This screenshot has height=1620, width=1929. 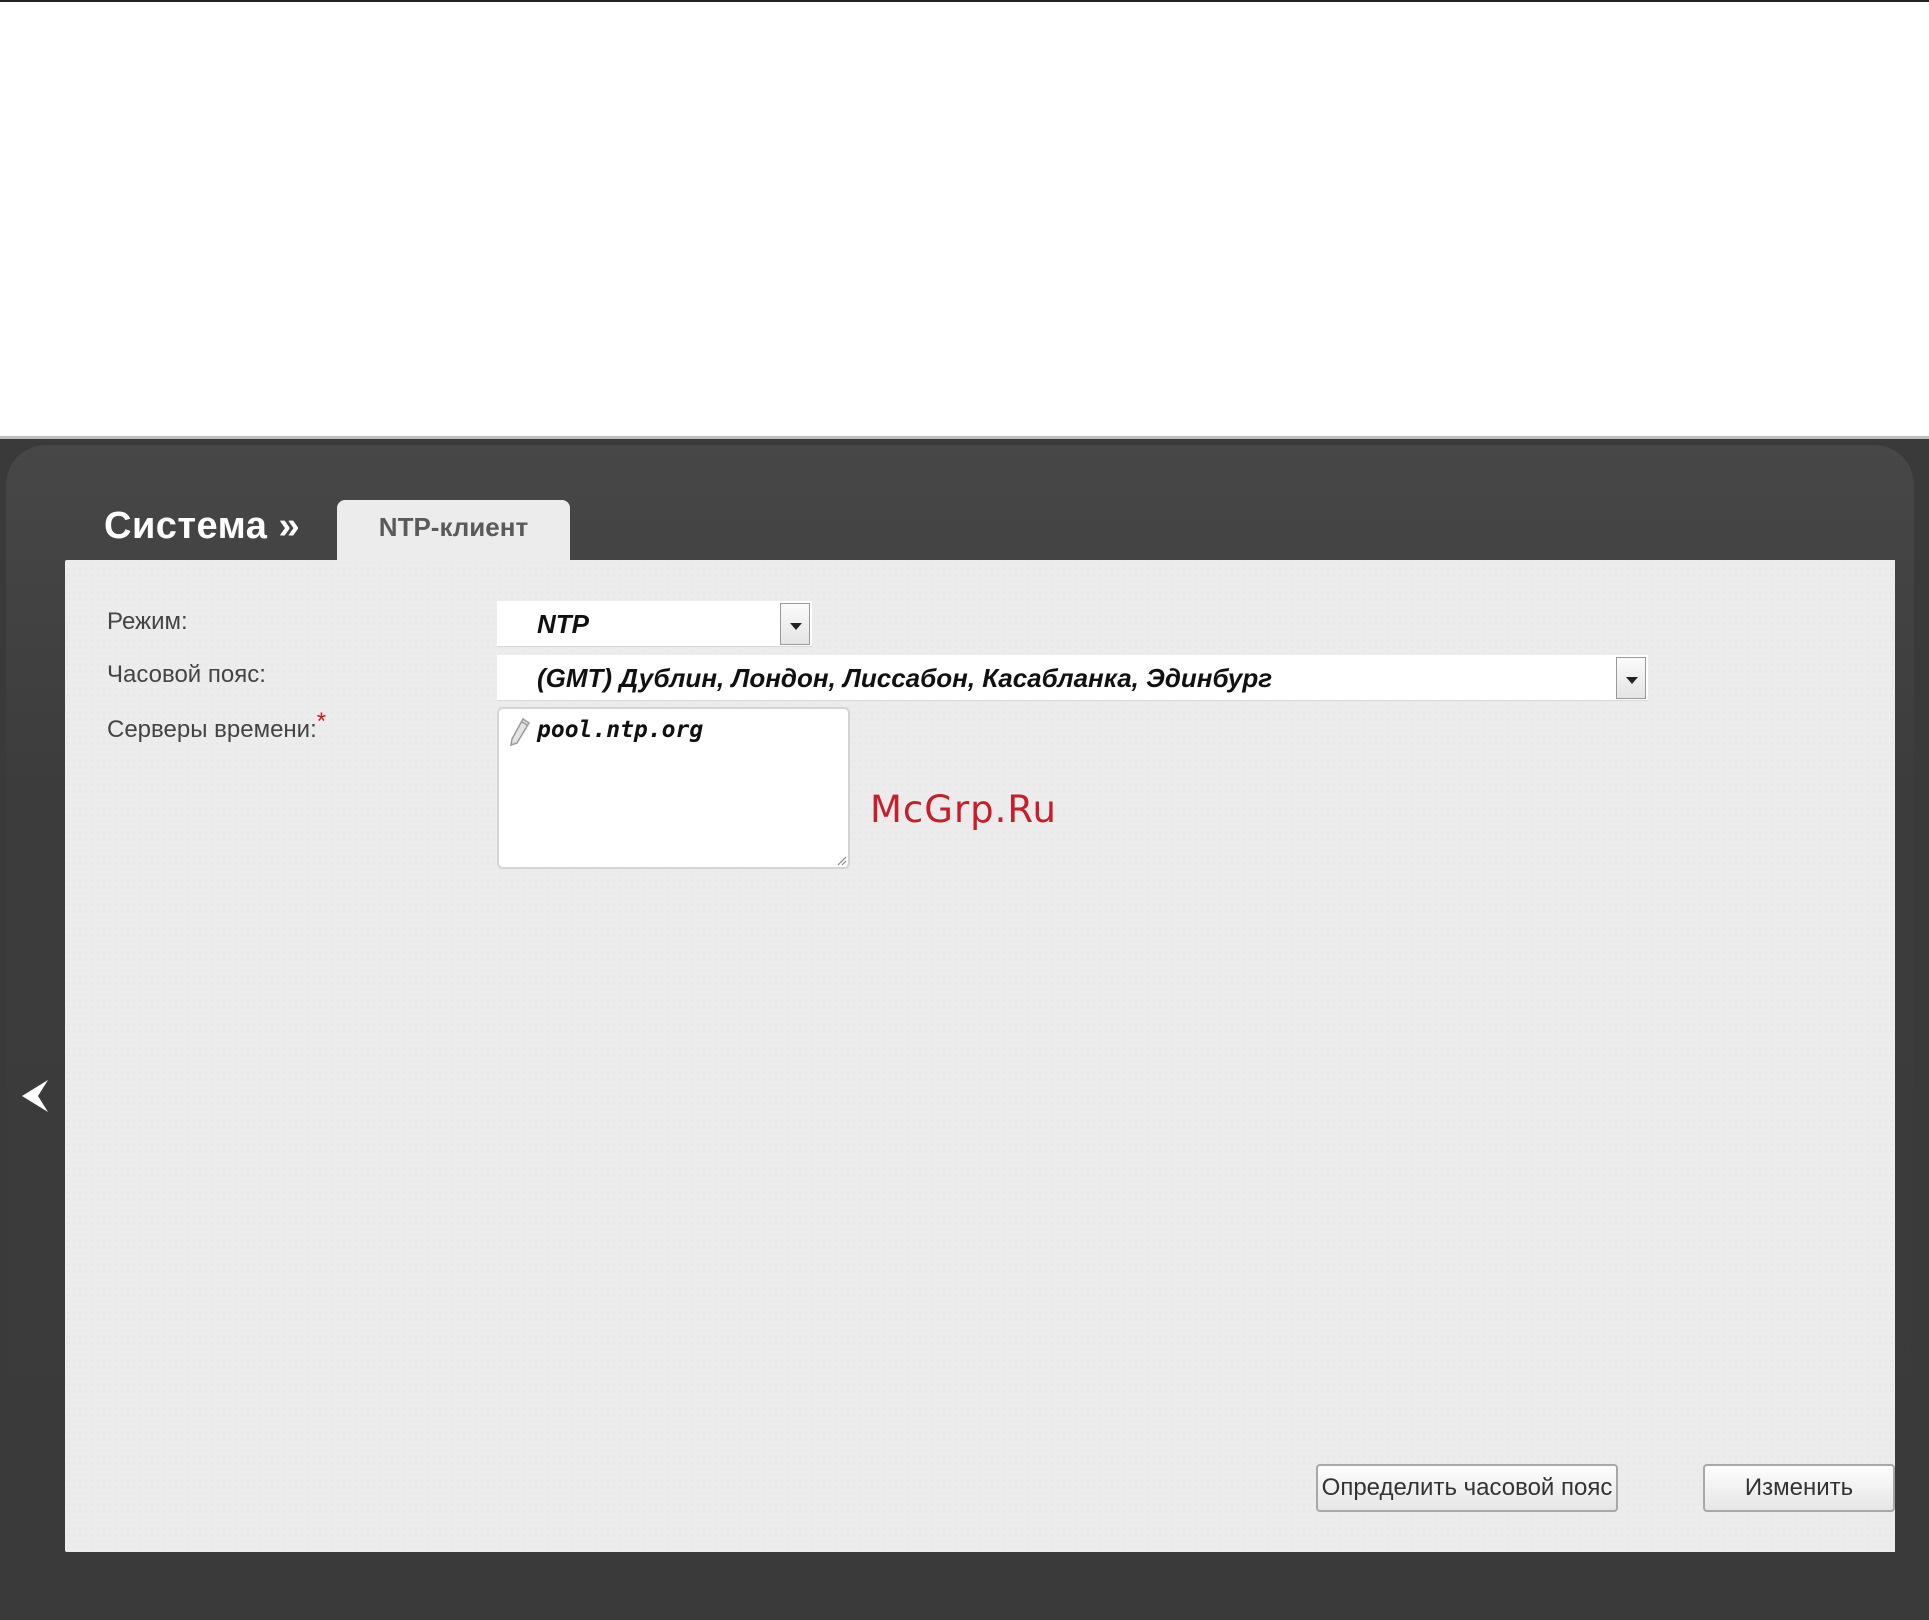 What do you see at coordinates (1467, 1488) in the screenshot?
I see `detect-timezone-button: Определить часовой пояс` at bounding box center [1467, 1488].